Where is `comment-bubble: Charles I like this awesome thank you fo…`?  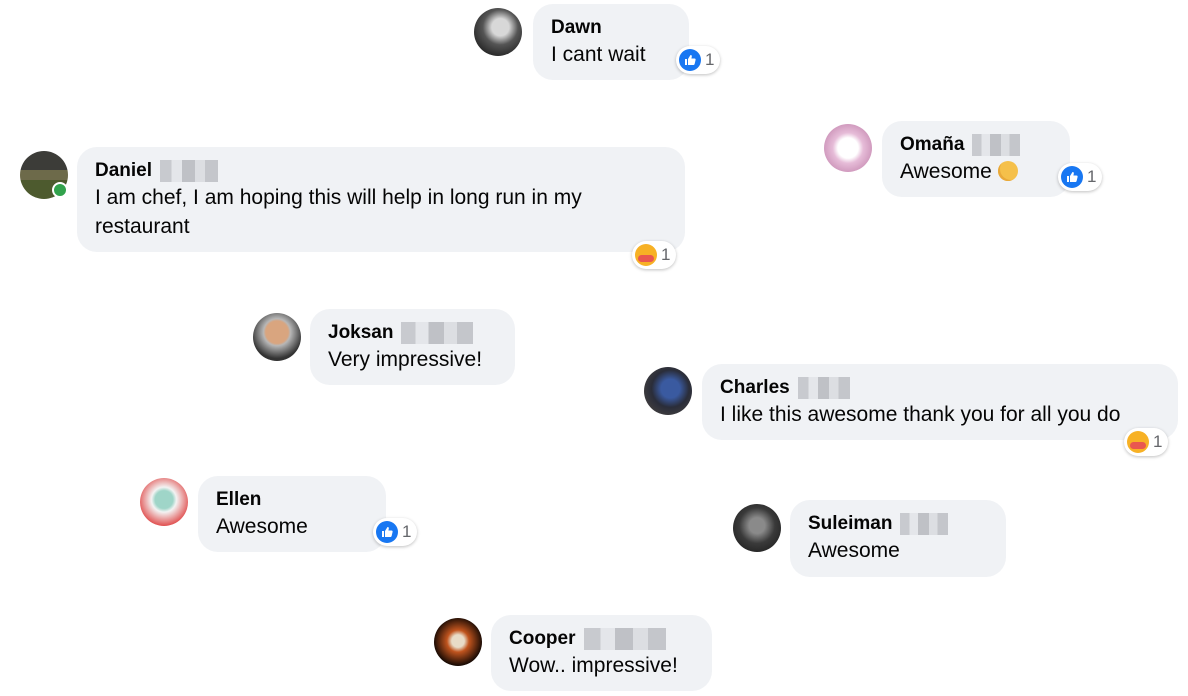
comment-bubble: Charles I like this awesome thank you fo… is located at coordinates (940, 402).